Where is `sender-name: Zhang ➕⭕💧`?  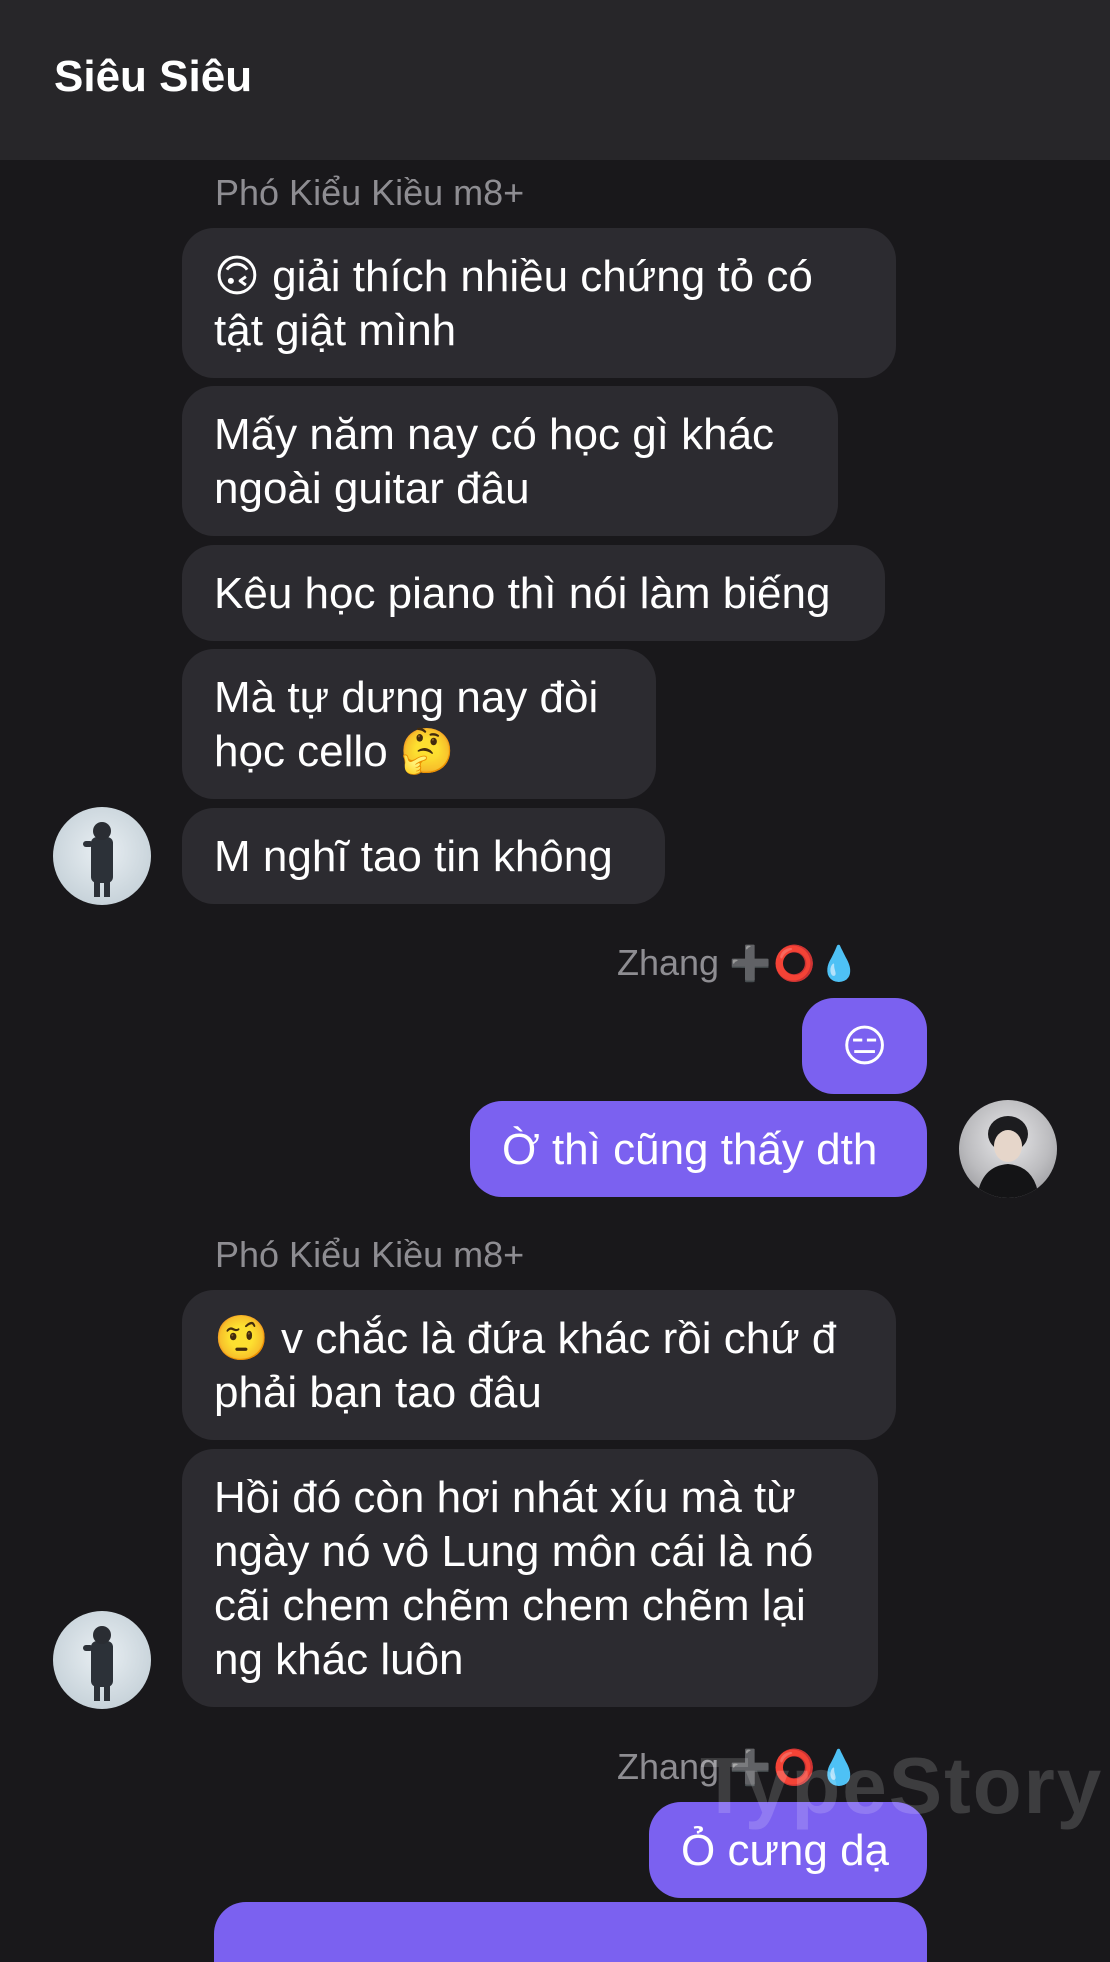
sender-name: Zhang ➕⭕💧 is located at coordinates (739, 963).